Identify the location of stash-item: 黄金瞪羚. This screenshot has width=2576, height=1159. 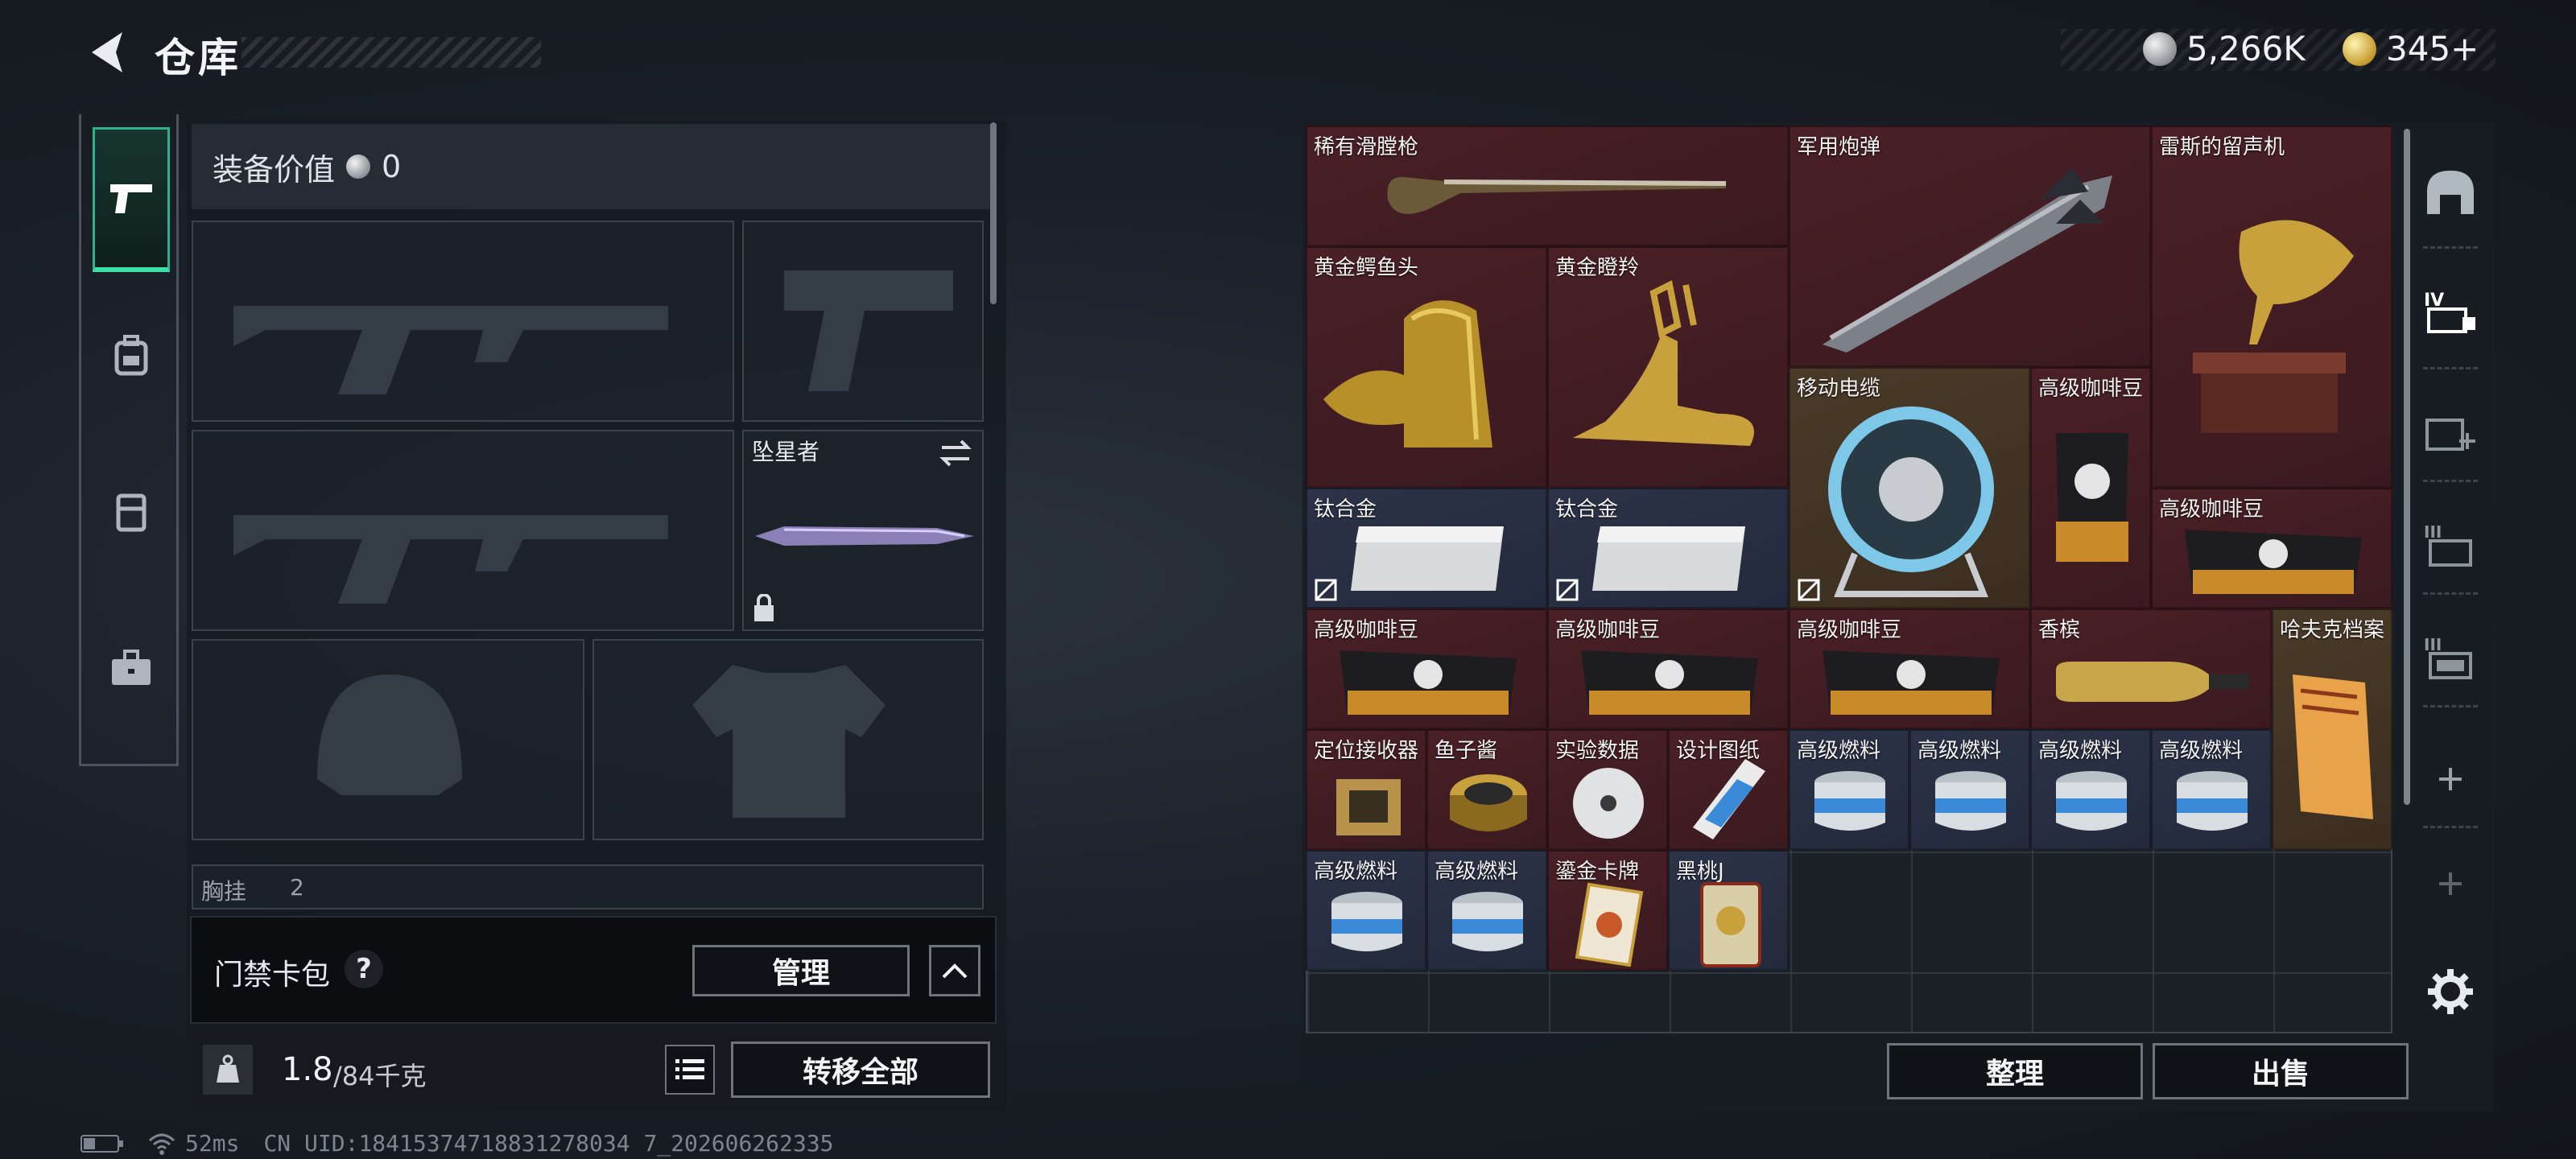
(1668, 367).